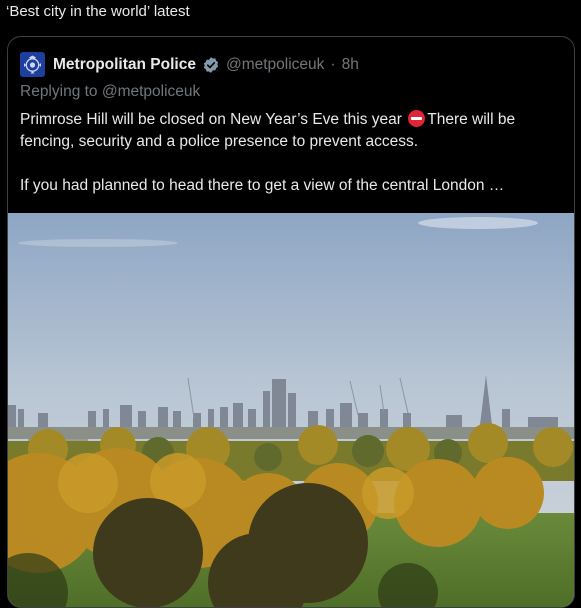  Describe the element at coordinates (275, 65) in the screenshot. I see `author-handle: @metpoliceuk` at that location.